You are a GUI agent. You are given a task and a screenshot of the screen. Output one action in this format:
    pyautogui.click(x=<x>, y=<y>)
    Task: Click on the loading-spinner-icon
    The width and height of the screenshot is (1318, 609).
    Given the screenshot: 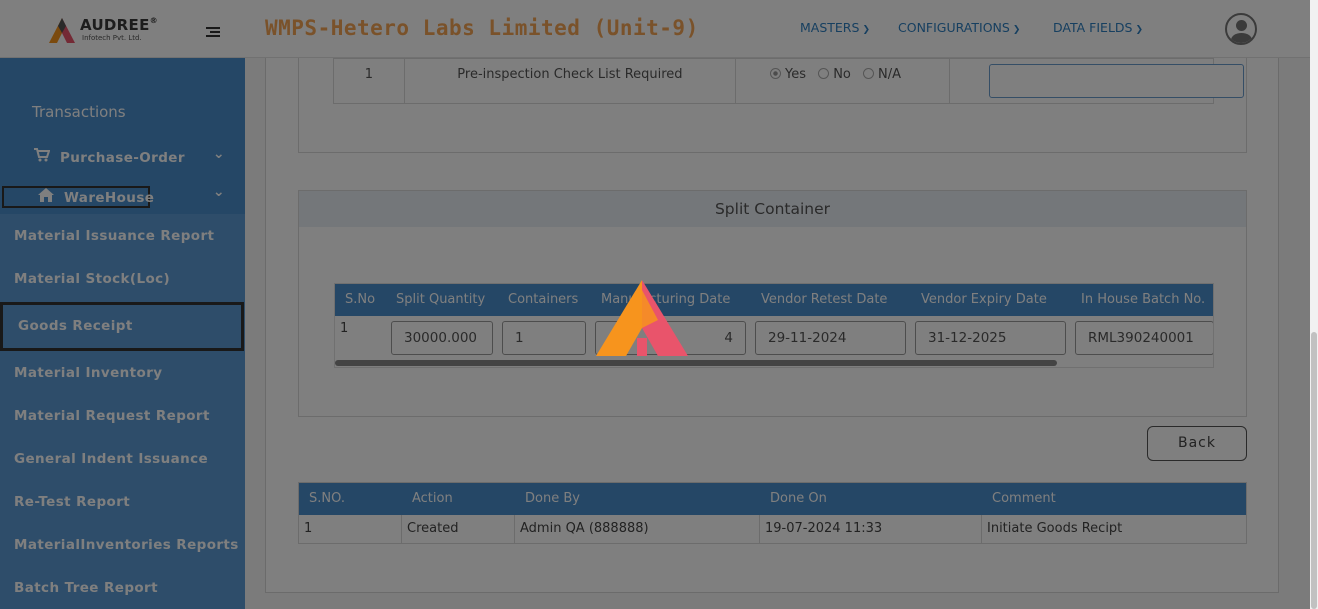 What is the action you would take?
    pyautogui.click(x=642, y=318)
    